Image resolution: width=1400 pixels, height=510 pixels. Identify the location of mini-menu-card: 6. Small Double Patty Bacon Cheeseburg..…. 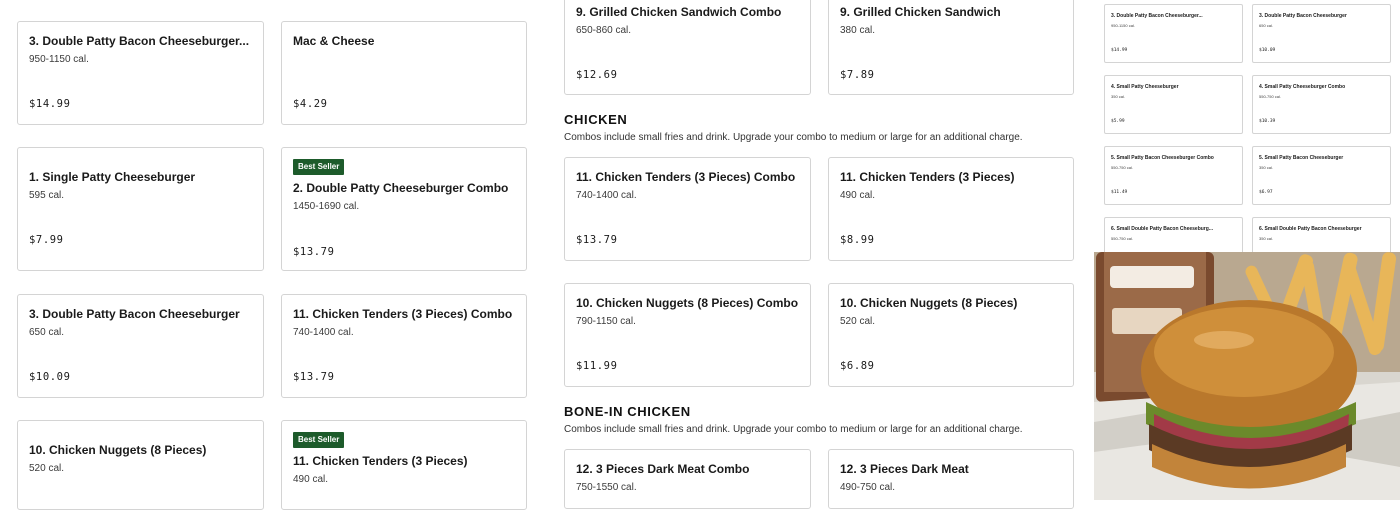
(1173, 237).